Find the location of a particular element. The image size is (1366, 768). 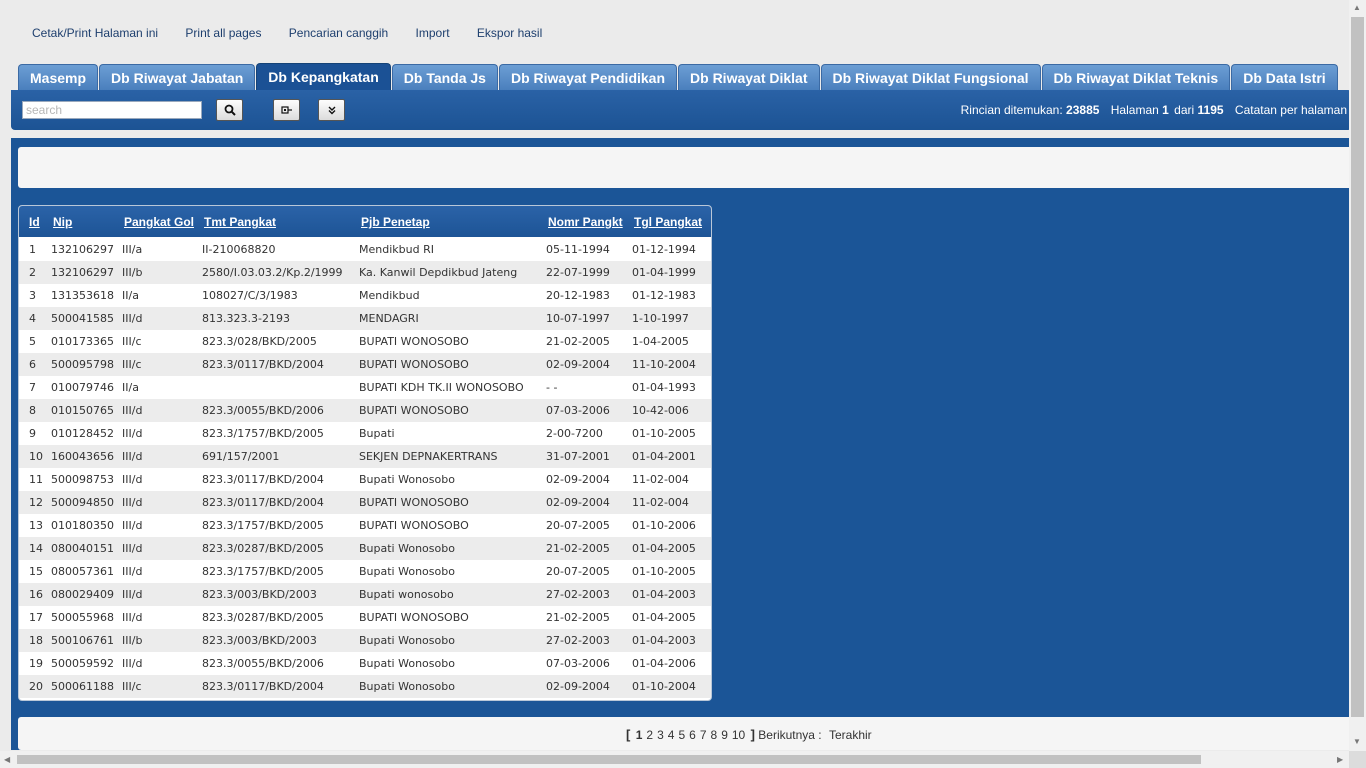

page-number-link: 1 is located at coordinates (639, 735).